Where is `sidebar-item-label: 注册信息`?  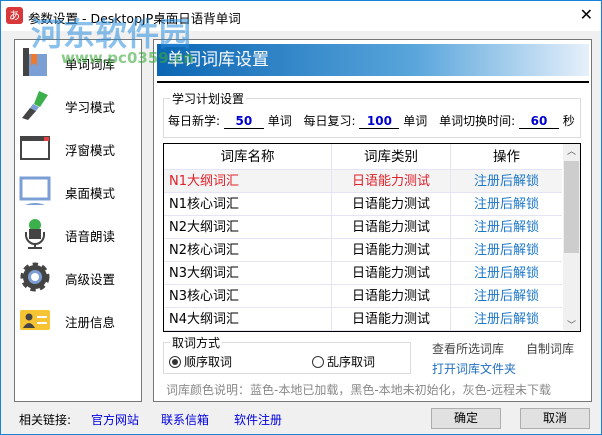 sidebar-item-label: 注册信息 is located at coordinates (90, 322).